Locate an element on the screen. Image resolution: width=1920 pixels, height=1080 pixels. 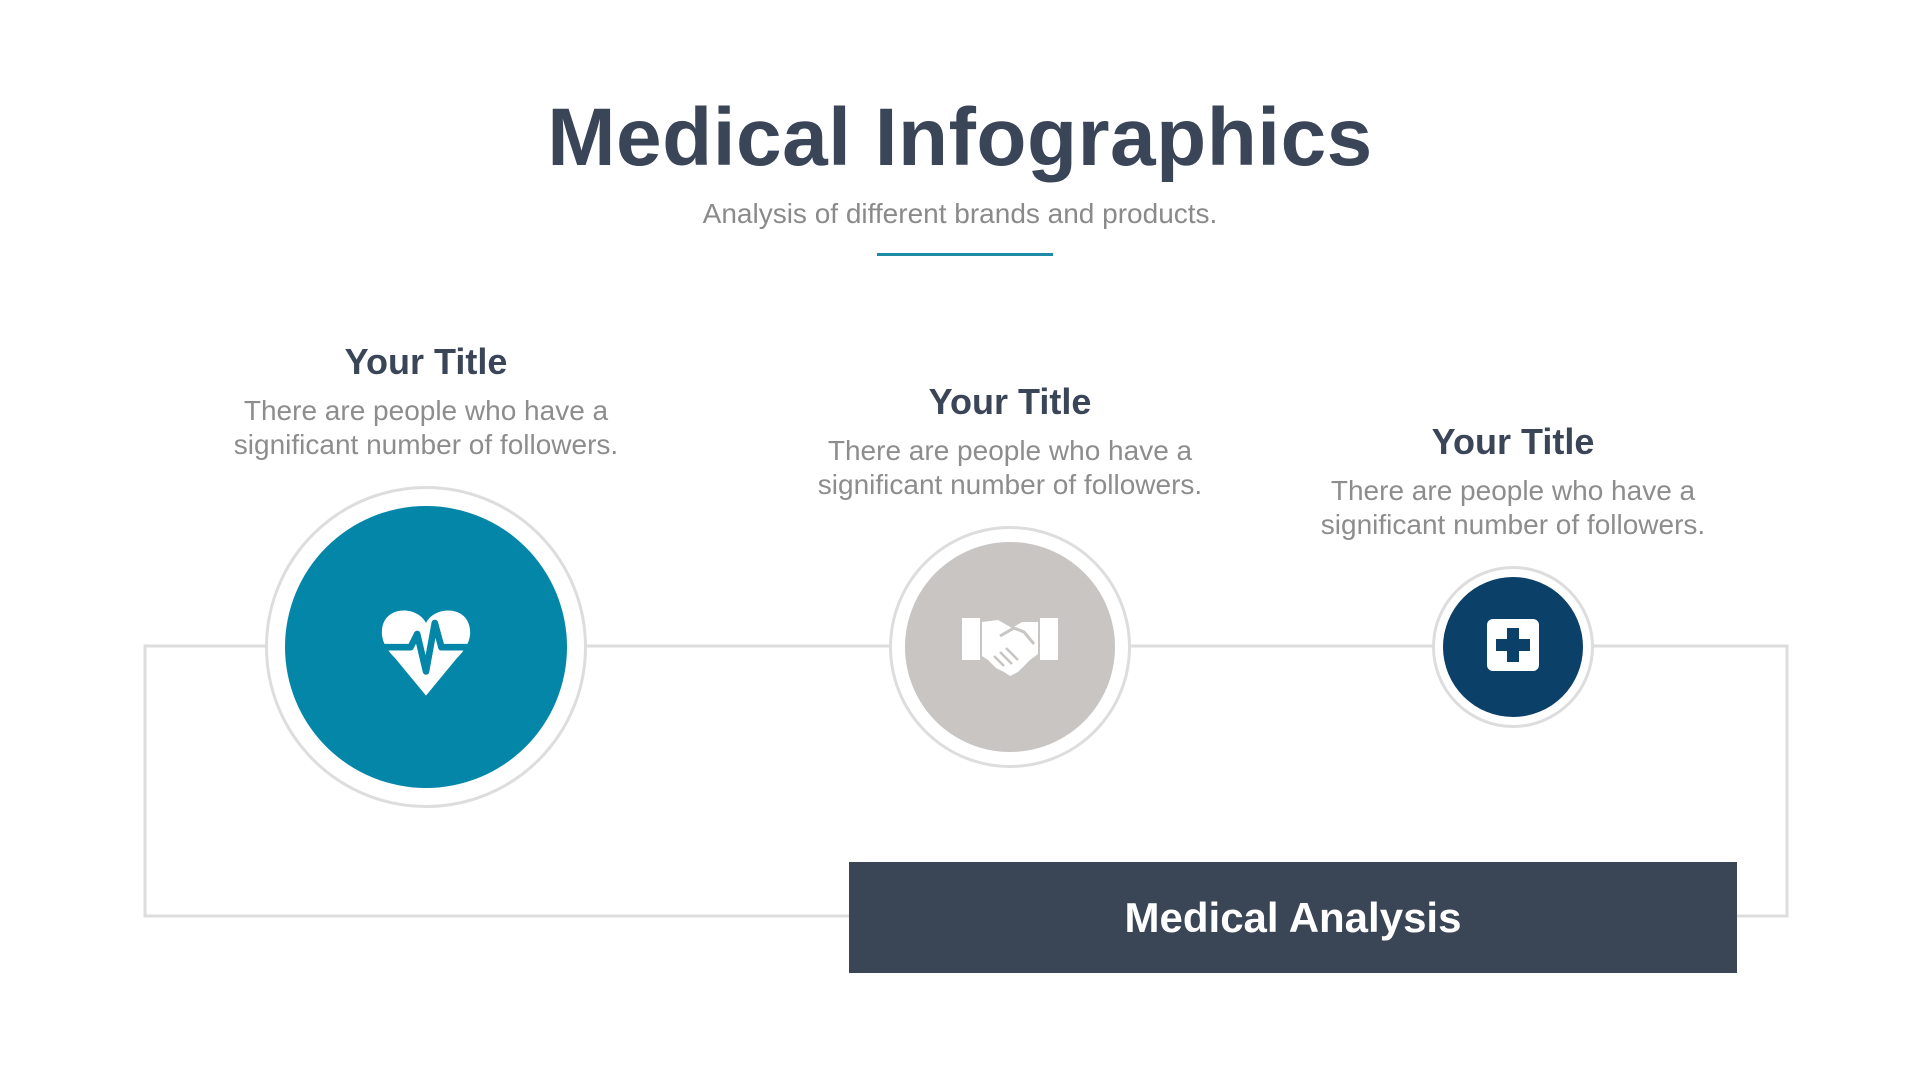
handshake-icon is located at coordinates (1010, 647).